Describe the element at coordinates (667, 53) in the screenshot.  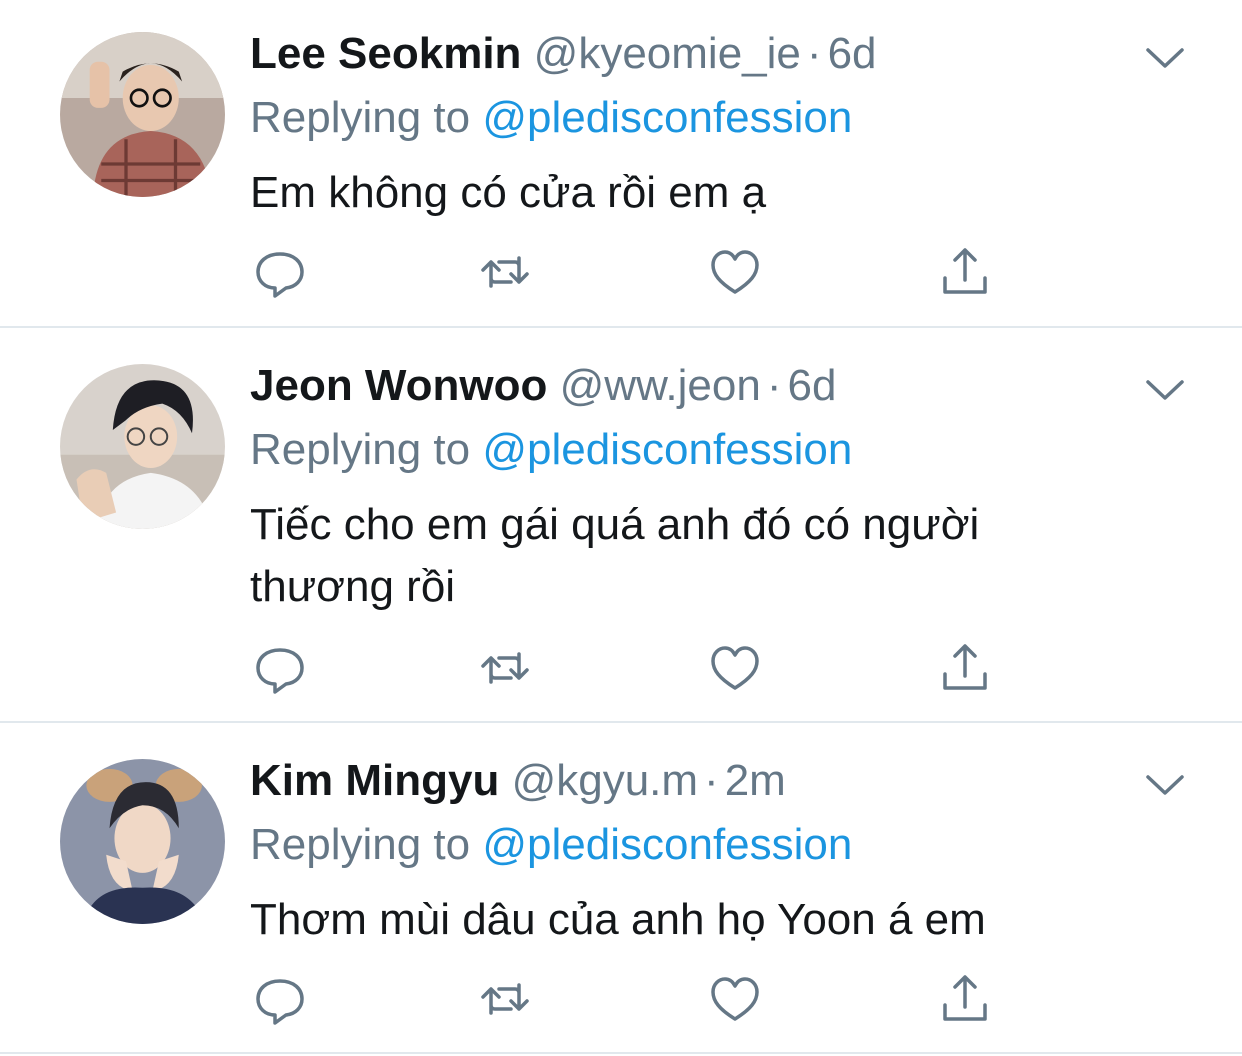
I see `user-handle: @kyeomie_ie` at that location.